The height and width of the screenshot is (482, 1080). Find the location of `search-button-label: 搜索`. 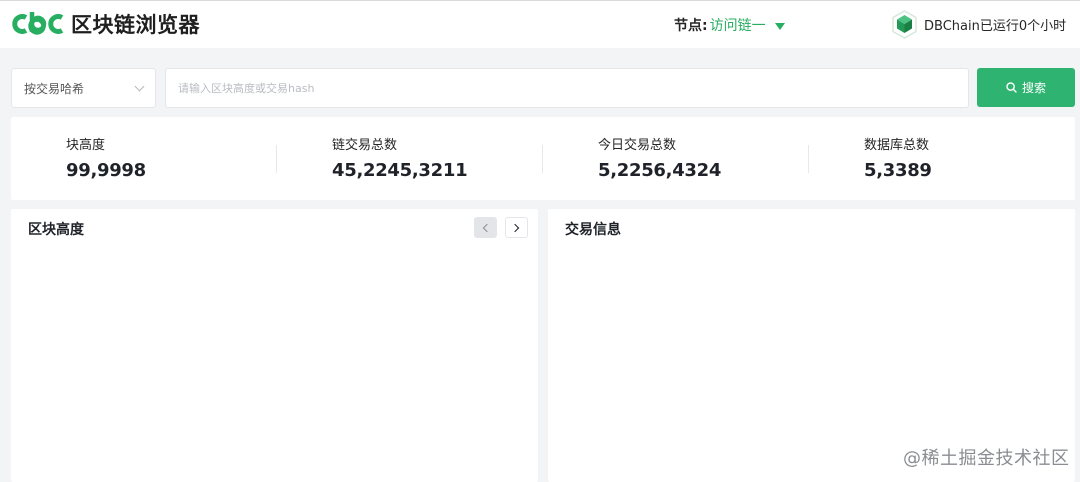

search-button-label: 搜索 is located at coordinates (1033, 88).